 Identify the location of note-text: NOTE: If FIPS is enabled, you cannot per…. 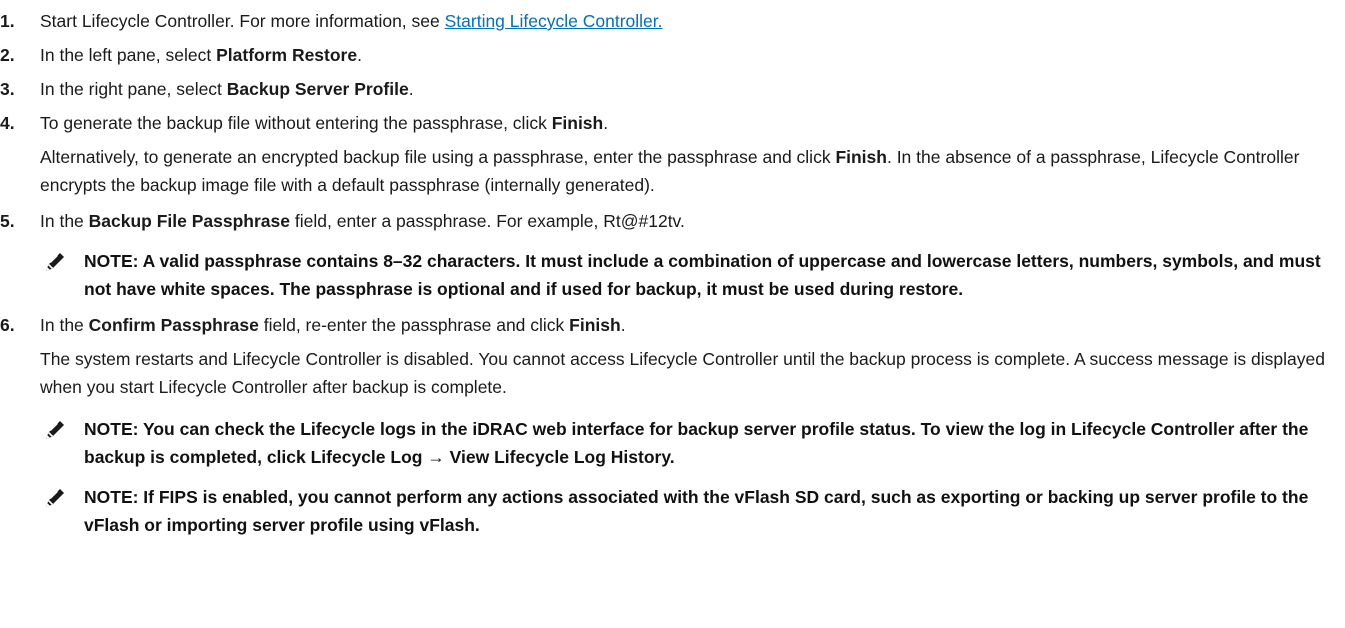
(696, 511).